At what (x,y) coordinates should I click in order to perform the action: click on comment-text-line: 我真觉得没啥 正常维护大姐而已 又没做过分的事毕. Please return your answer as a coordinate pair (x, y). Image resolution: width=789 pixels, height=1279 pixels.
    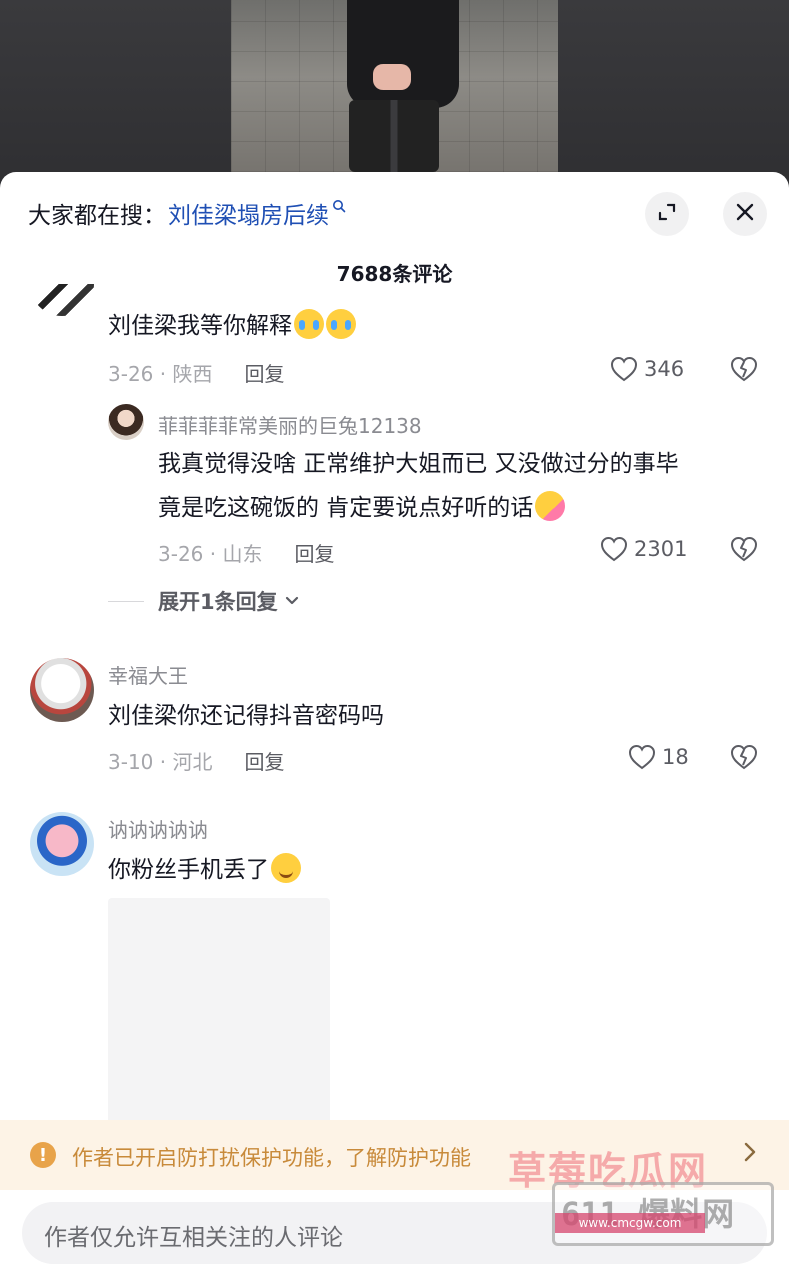
    Looking at the image, I should click on (418, 464).